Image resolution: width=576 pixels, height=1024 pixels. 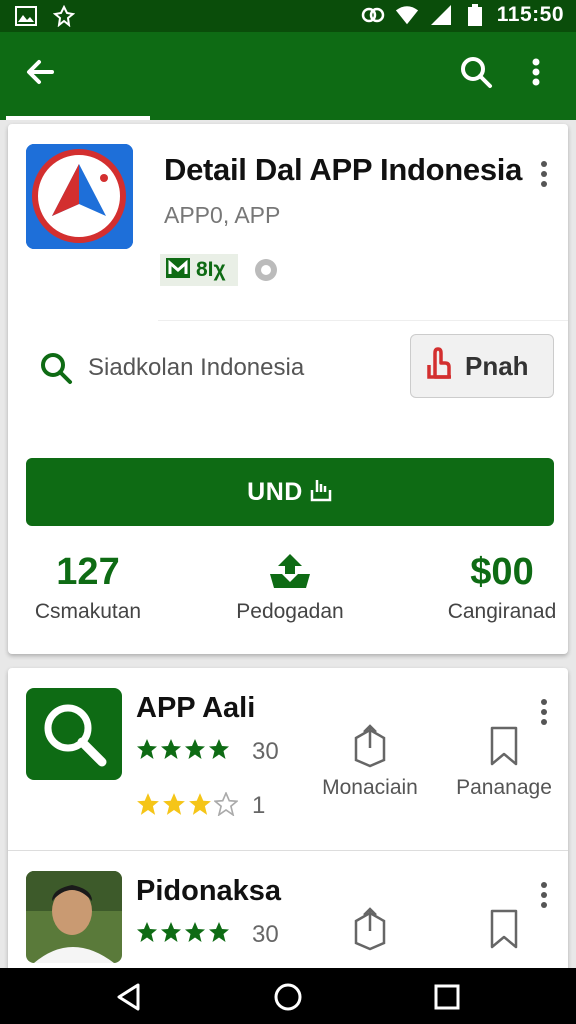 I want to click on battery-icon, so click(x=475, y=15).